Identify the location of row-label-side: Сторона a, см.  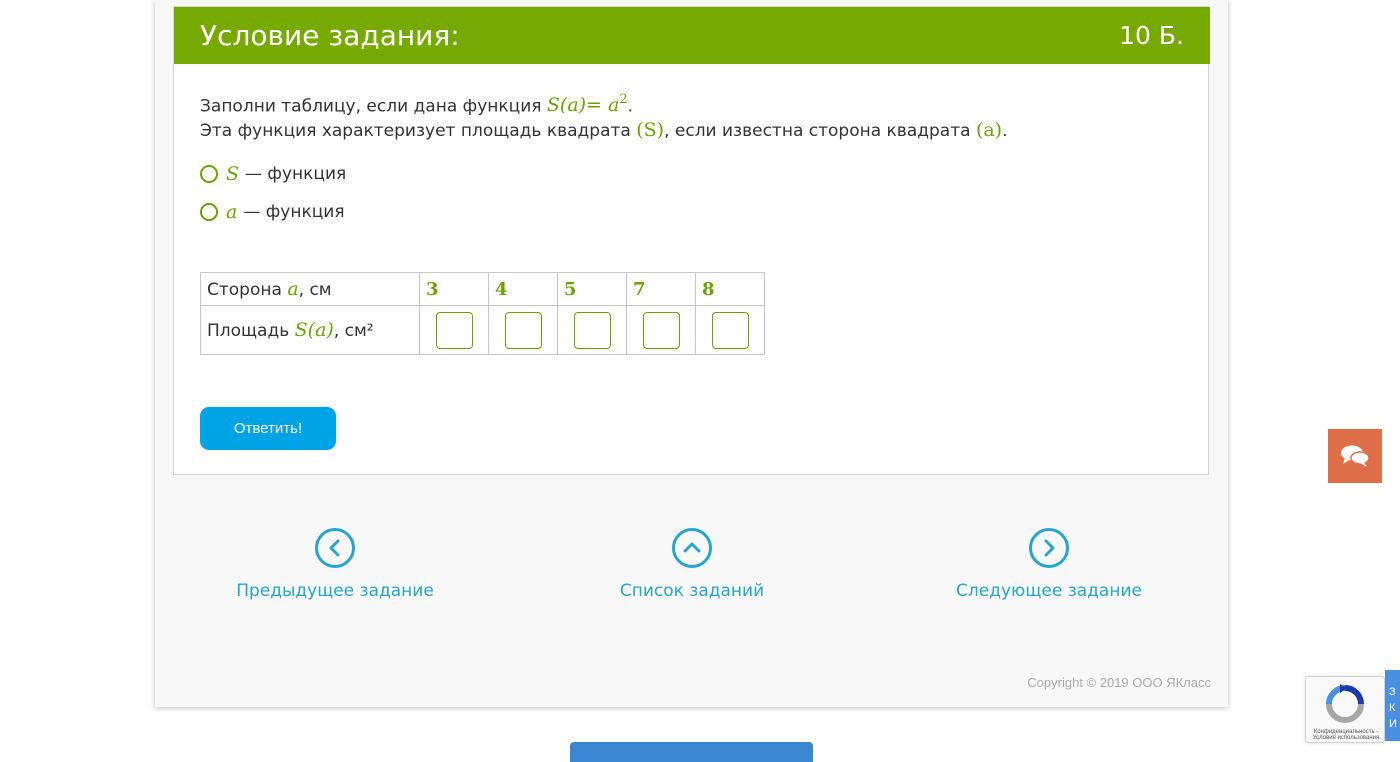
(310, 289).